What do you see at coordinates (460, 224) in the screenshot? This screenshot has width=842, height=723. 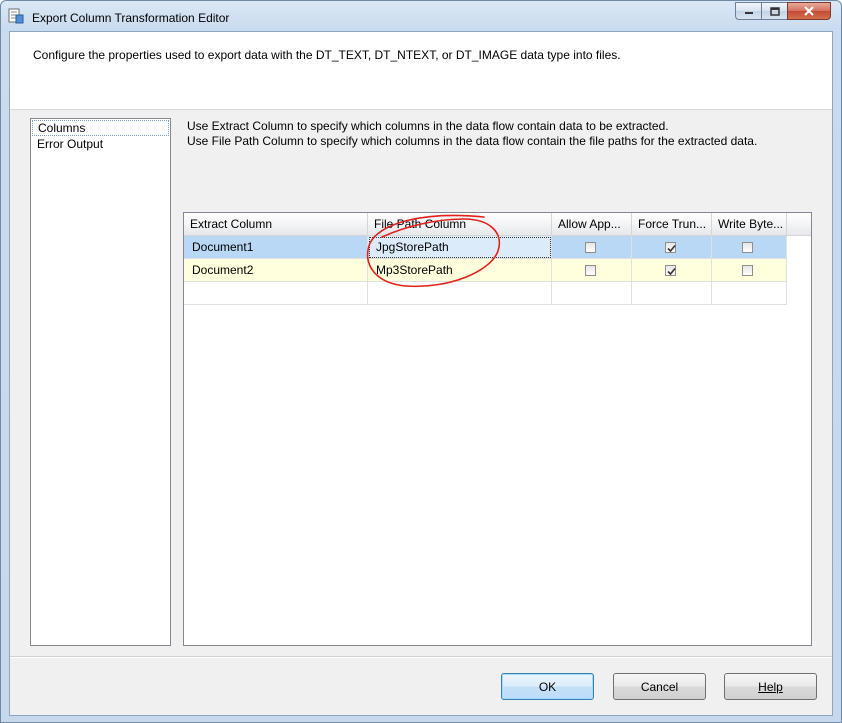 I see `col-header-file-path-column: File Path Column` at bounding box center [460, 224].